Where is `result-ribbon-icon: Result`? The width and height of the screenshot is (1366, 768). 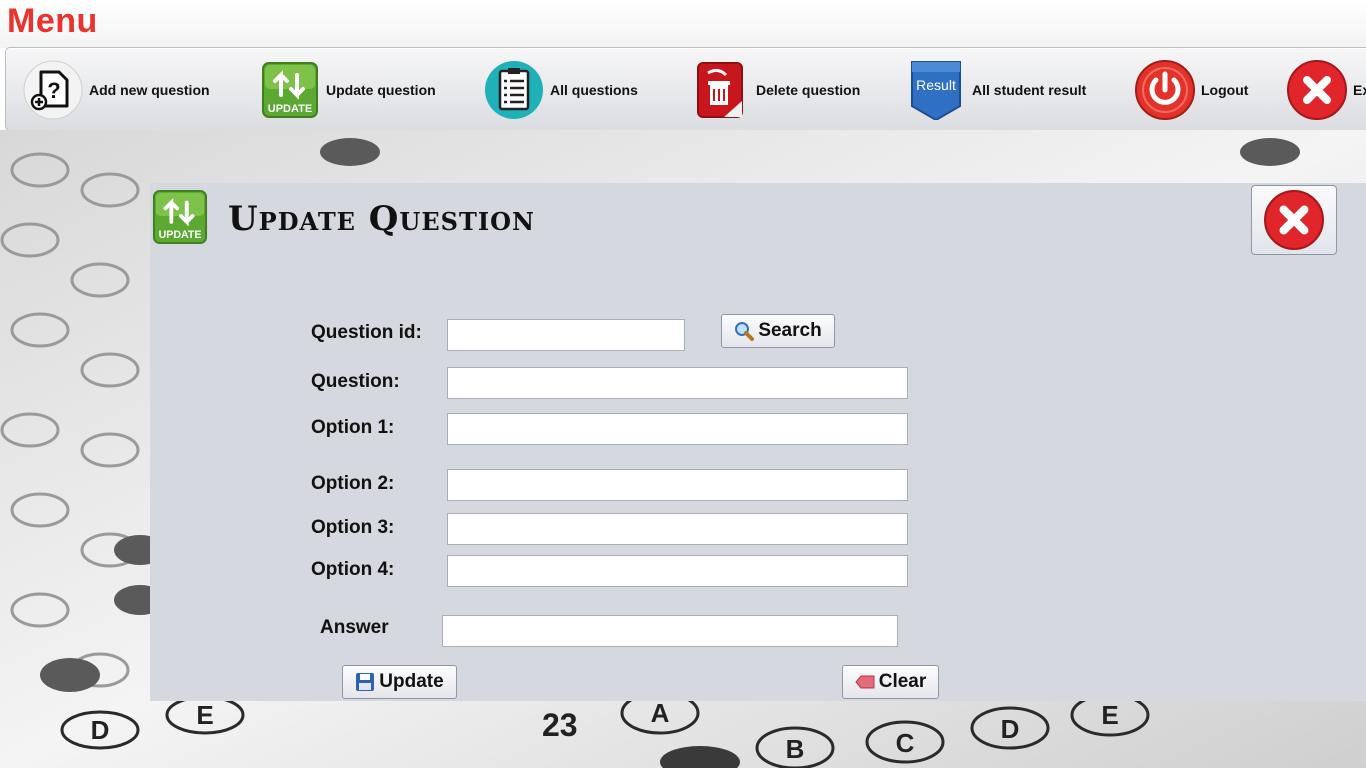 result-ribbon-icon: Result is located at coordinates (936, 90).